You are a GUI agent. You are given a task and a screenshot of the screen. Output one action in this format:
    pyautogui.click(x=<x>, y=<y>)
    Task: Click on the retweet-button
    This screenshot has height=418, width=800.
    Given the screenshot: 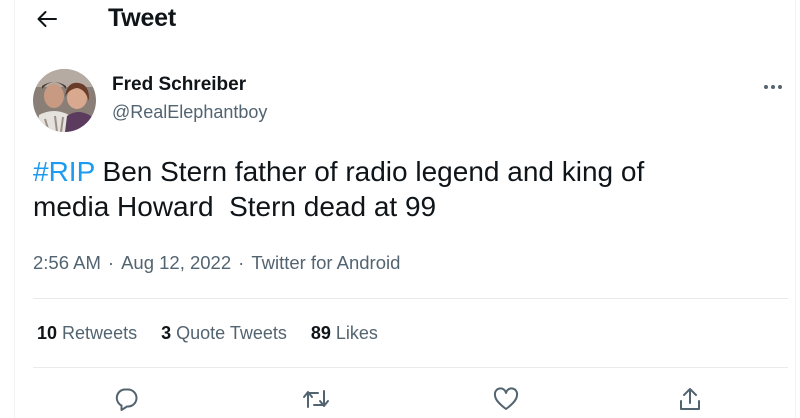 What is the action you would take?
    pyautogui.click(x=316, y=399)
    